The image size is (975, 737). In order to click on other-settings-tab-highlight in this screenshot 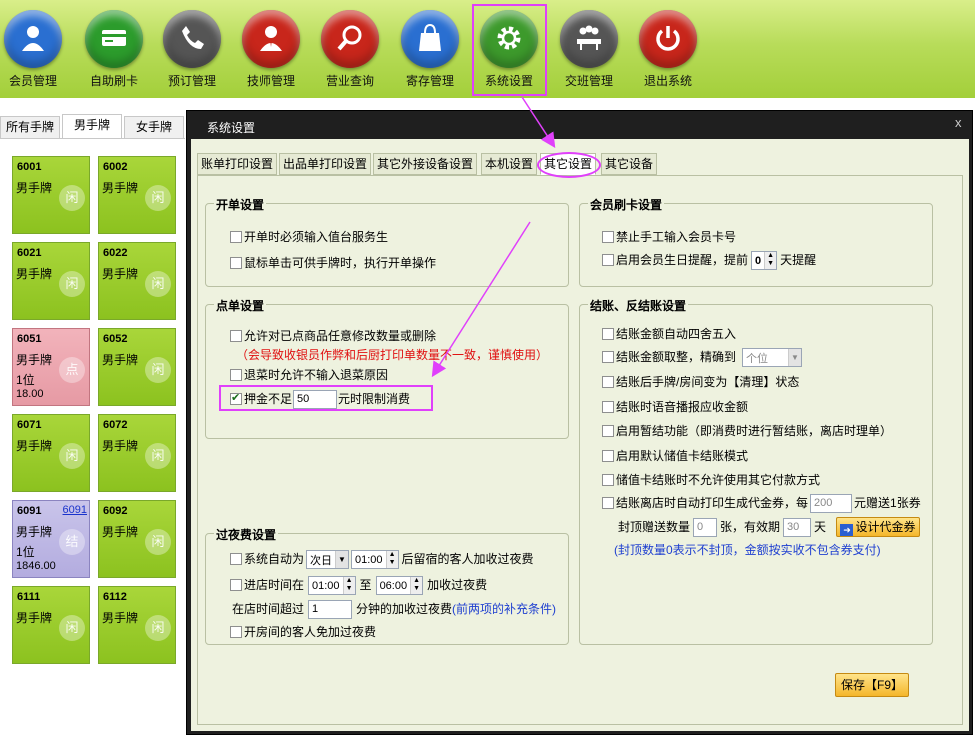, I will do `click(569, 165)`.